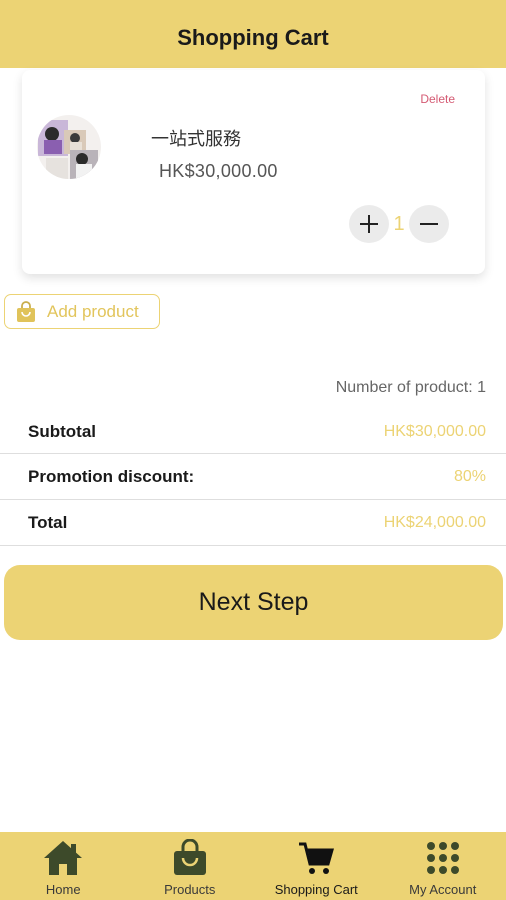  I want to click on subtotal-value: HK$30,000.00, so click(434, 431).